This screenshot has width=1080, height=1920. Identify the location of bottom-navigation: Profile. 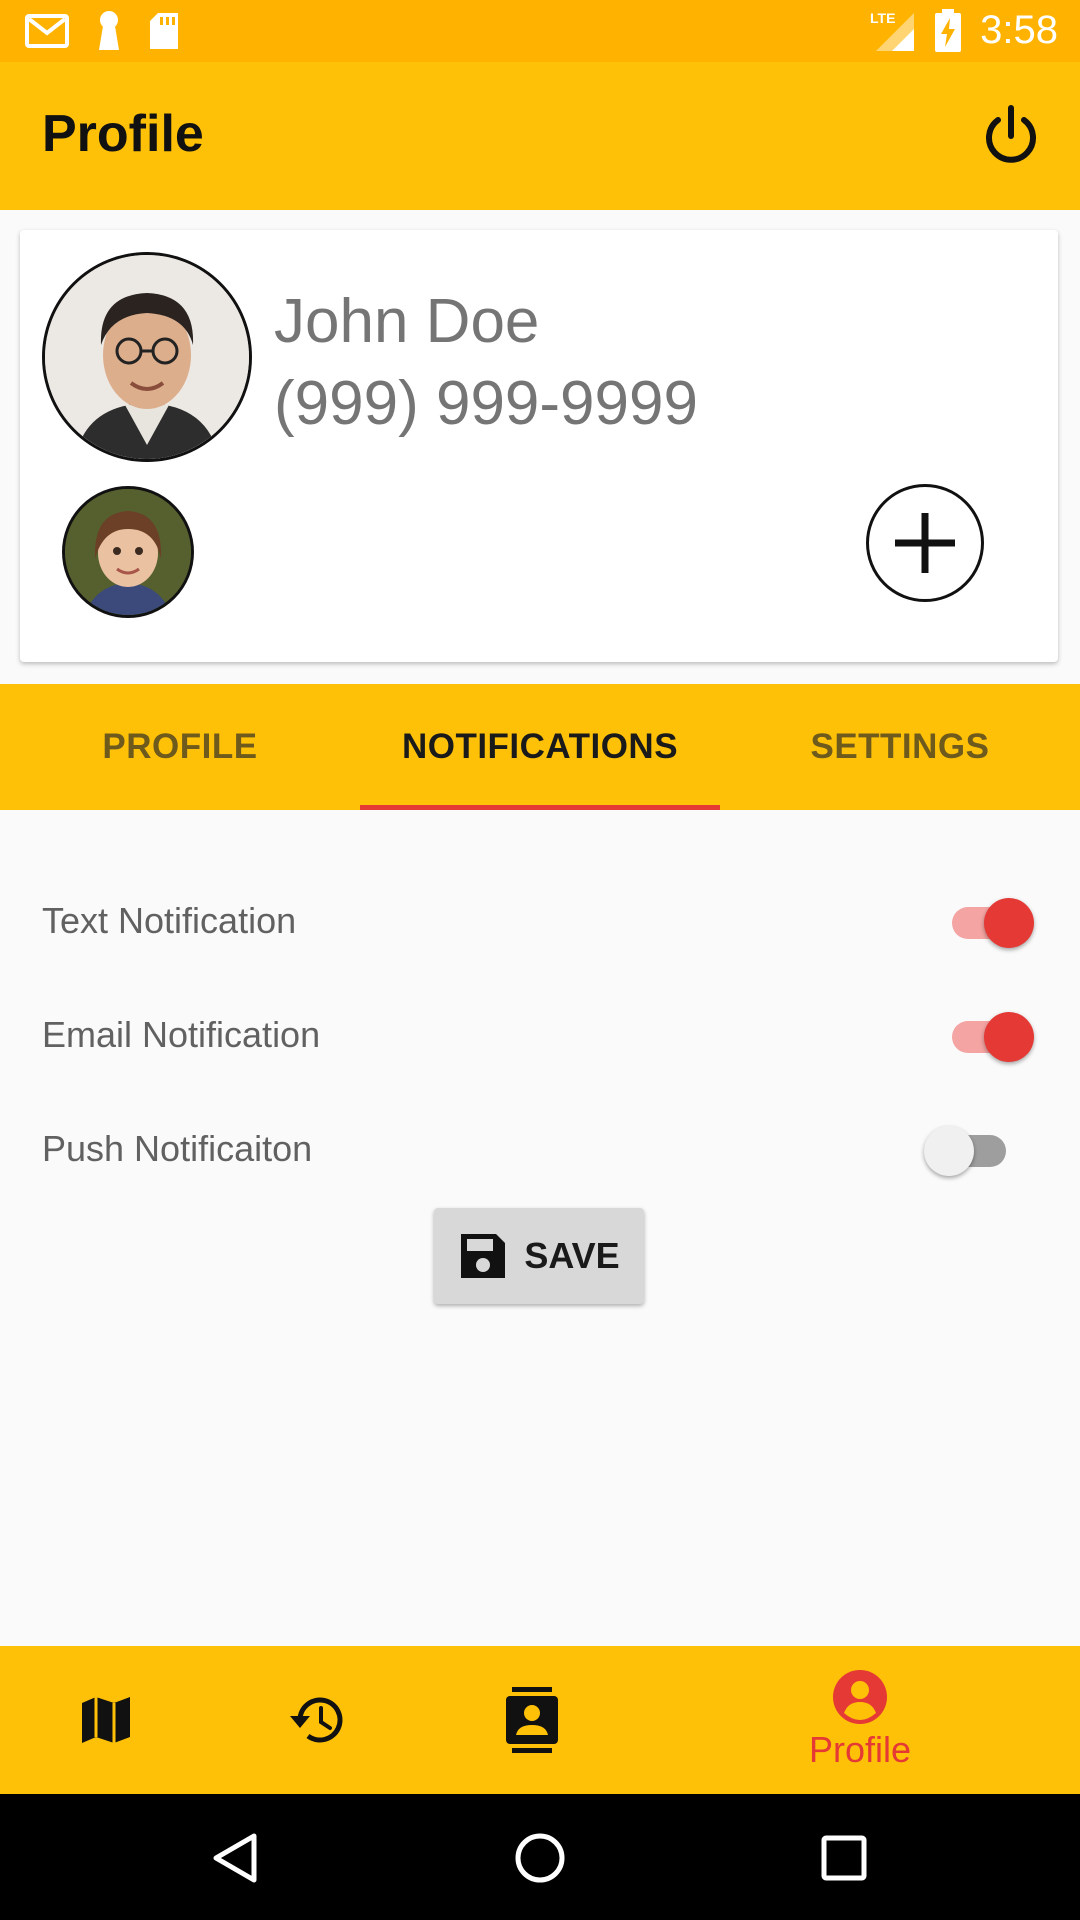
(540, 1720).